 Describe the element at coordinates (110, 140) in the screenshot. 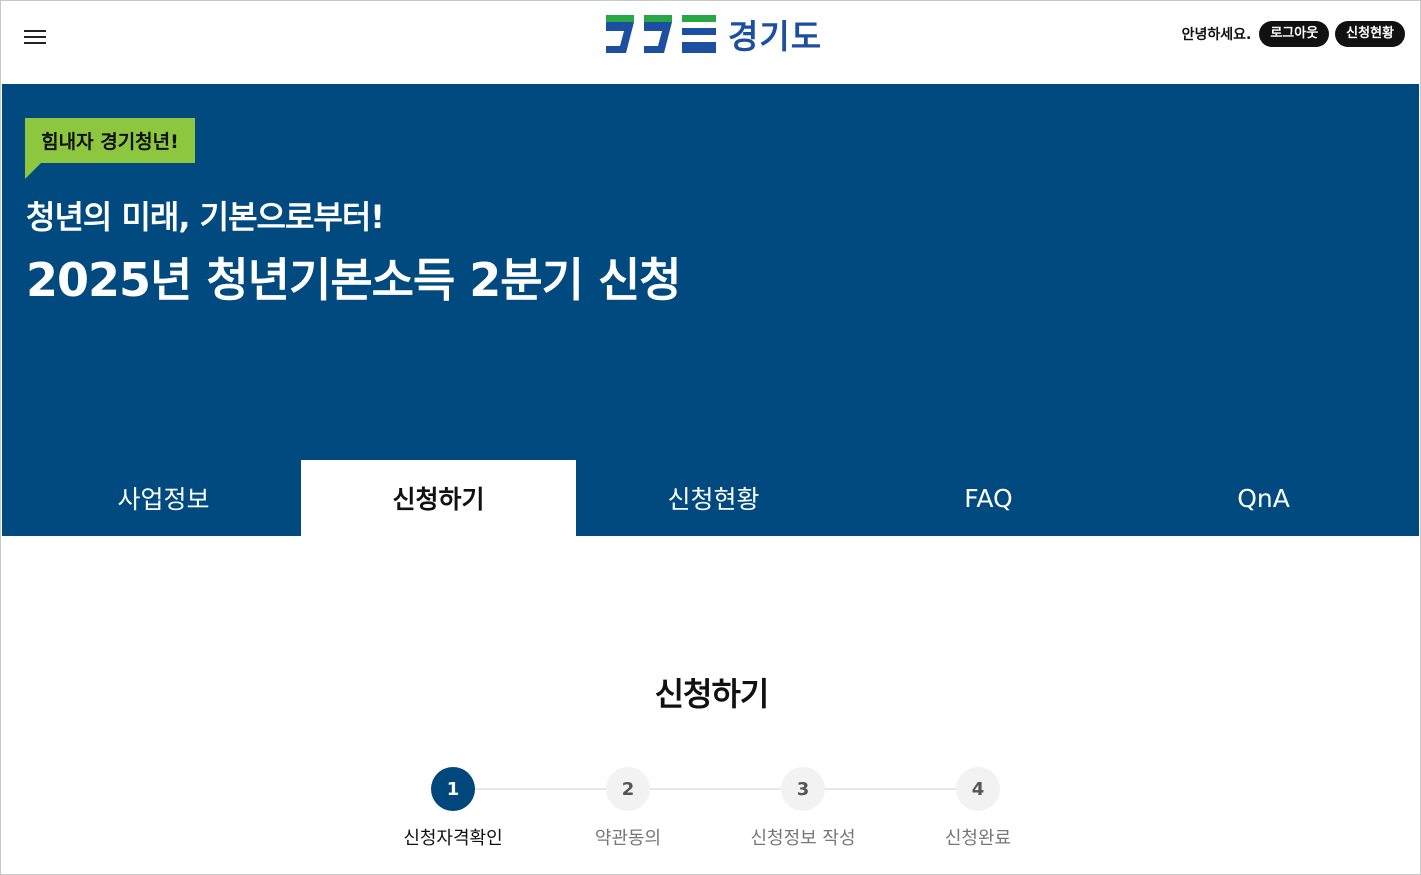

I see `slogan-badge: 힘내자 경기청년!` at that location.